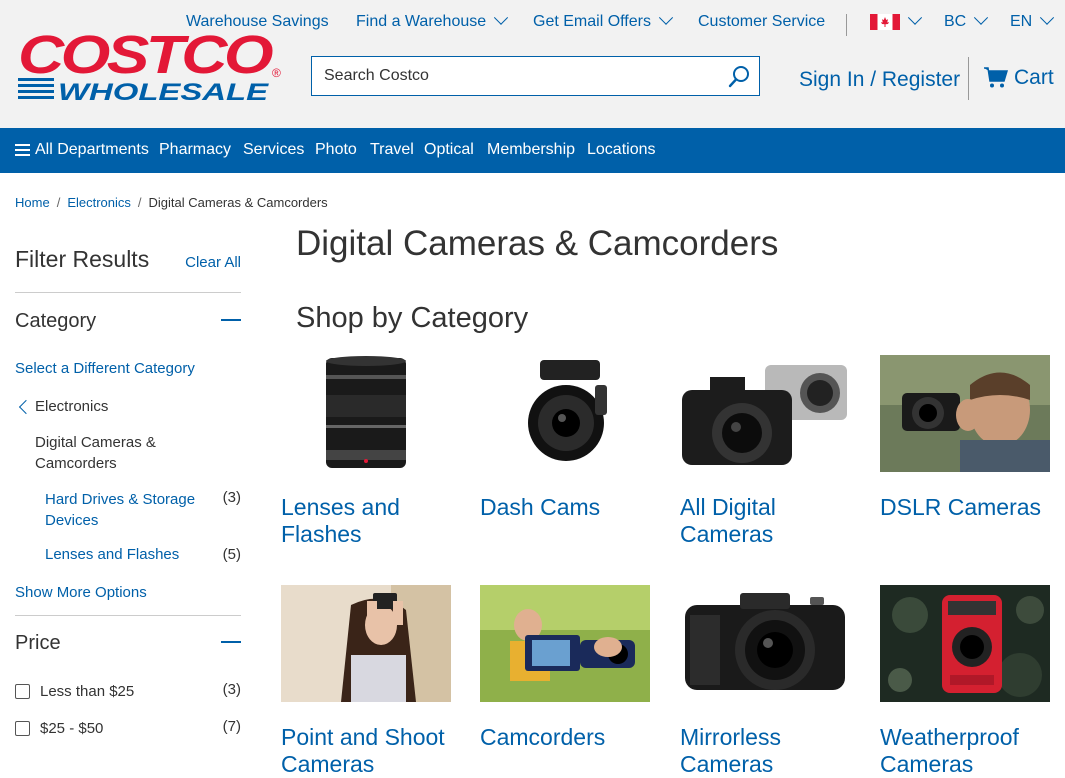 The width and height of the screenshot is (1065, 778). I want to click on point-and-shoot-photo-image, so click(366, 643).